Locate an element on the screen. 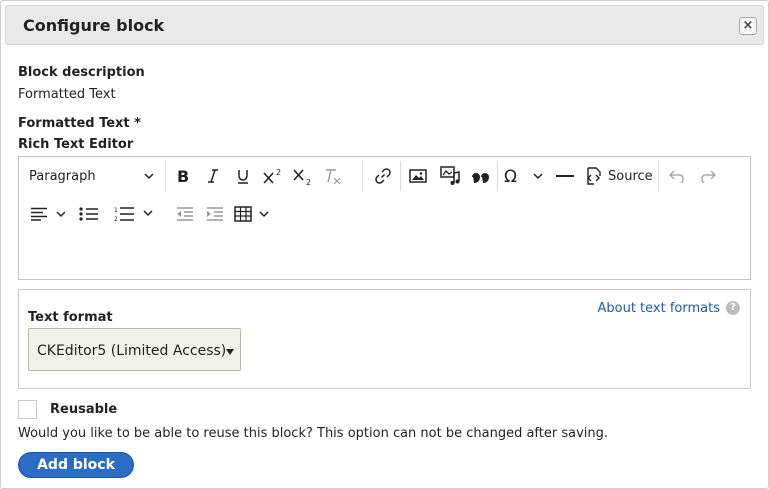 The image size is (769, 489). link-icon is located at coordinates (383, 176).